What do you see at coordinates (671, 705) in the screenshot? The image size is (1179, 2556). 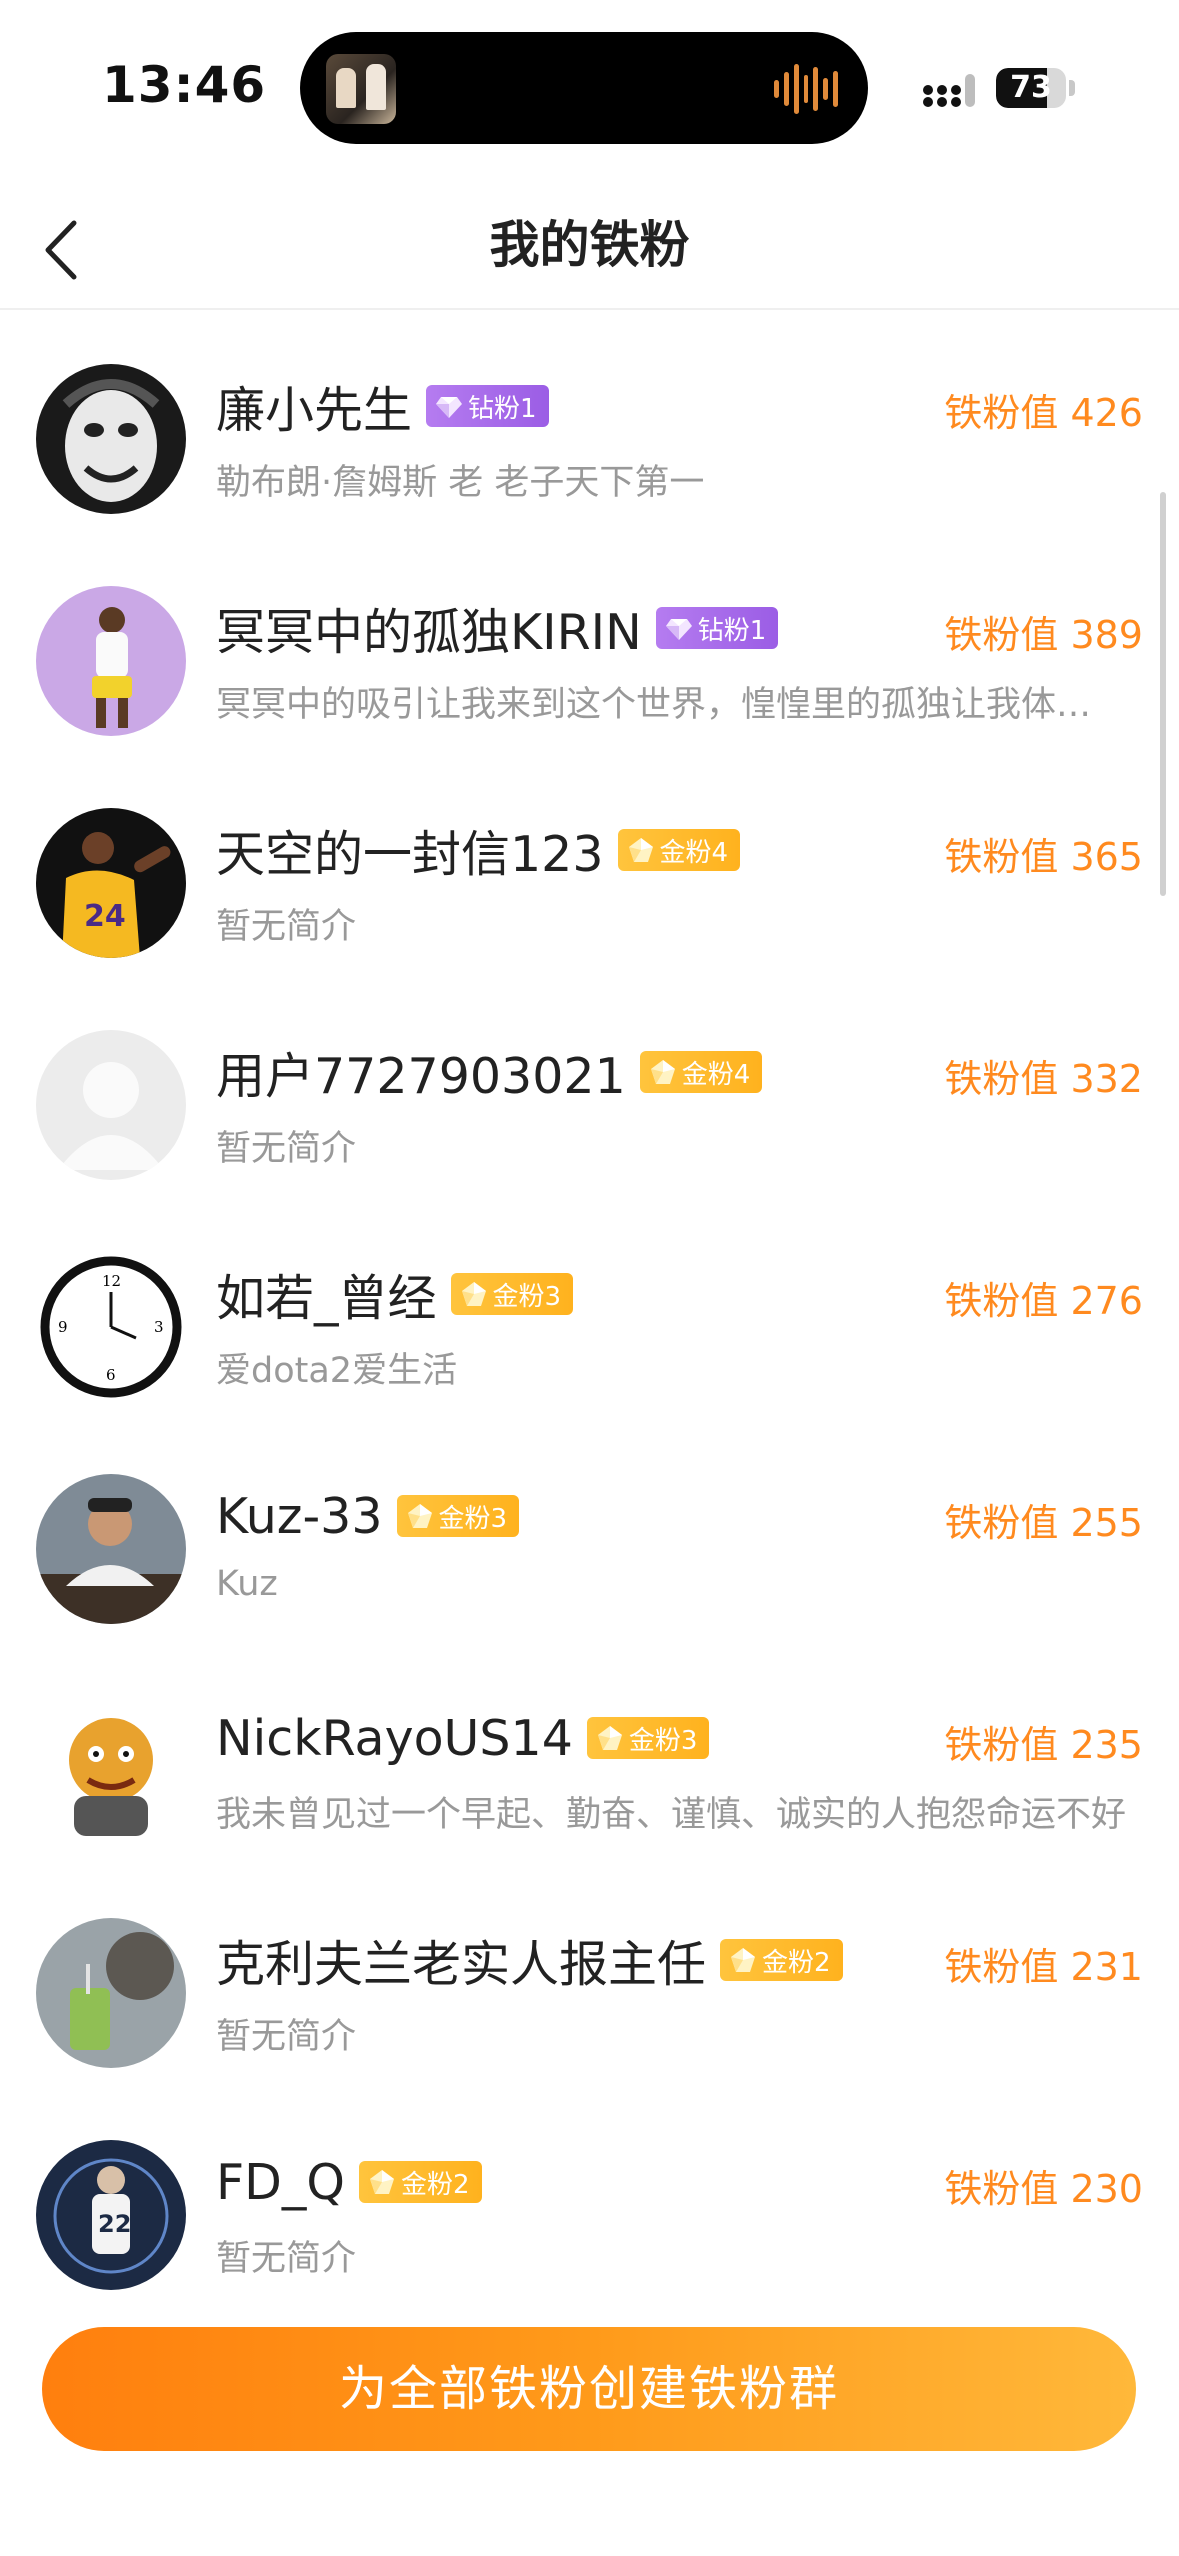 I see `fan-bio: 冥冥中的吸引让我来到这个世界，惶惶里的孤独让我体验这个世界` at bounding box center [671, 705].